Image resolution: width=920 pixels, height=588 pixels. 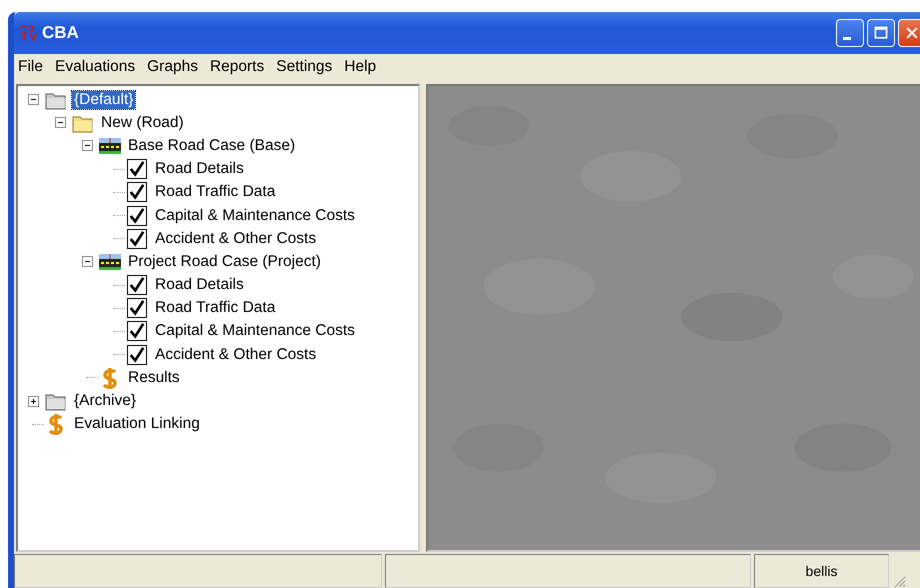 I want to click on menu-item: Settings, so click(x=305, y=67).